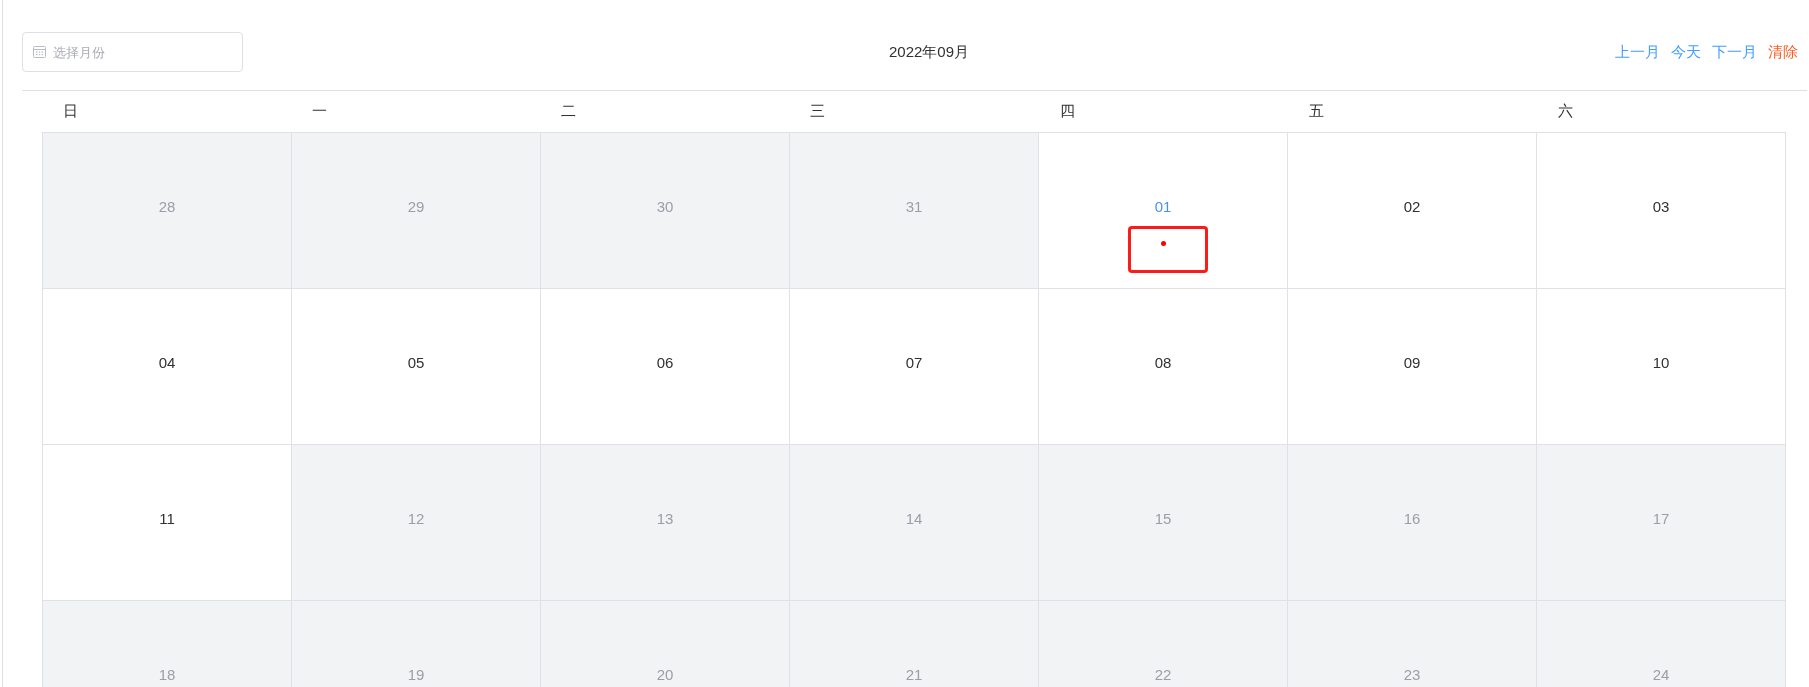 Image resolution: width=1809 pixels, height=687 pixels. Describe the element at coordinates (1565, 110) in the screenshot. I see `weekday-label: 六` at that location.